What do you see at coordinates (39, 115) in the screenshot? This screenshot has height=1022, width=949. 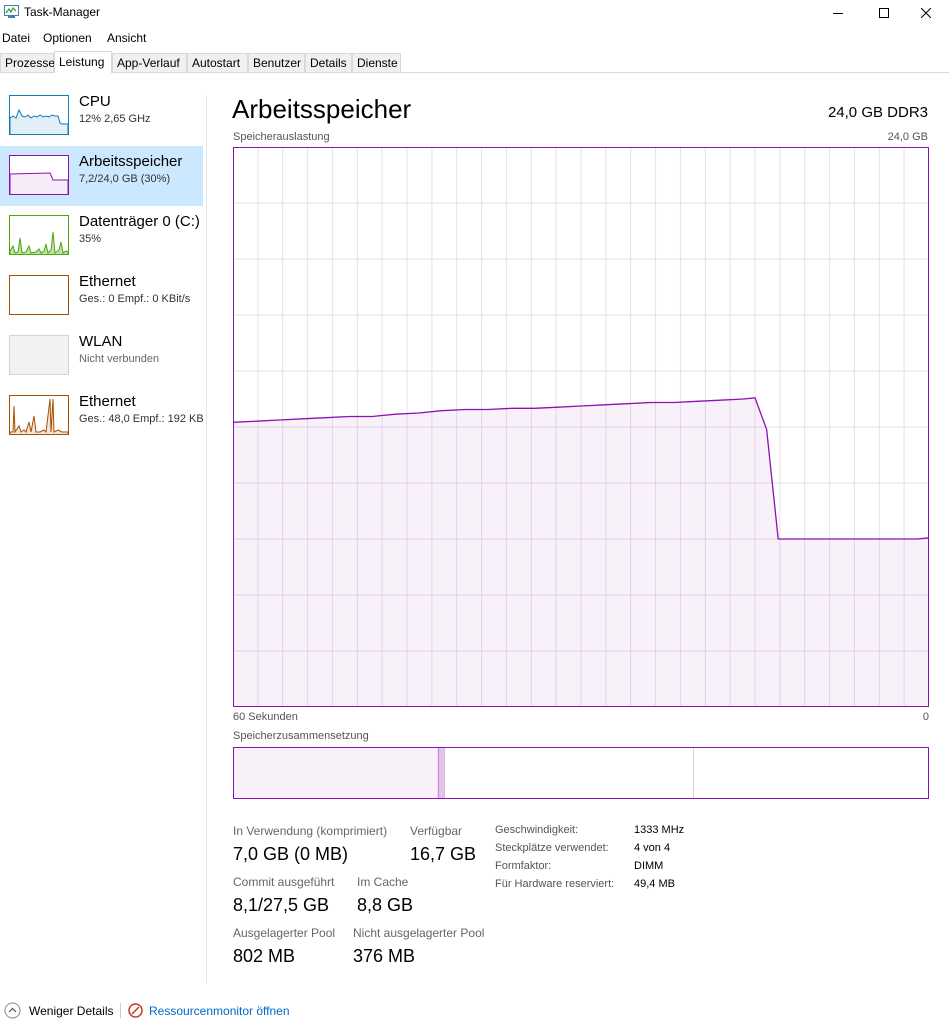 I see `cpu-thumbnail` at bounding box center [39, 115].